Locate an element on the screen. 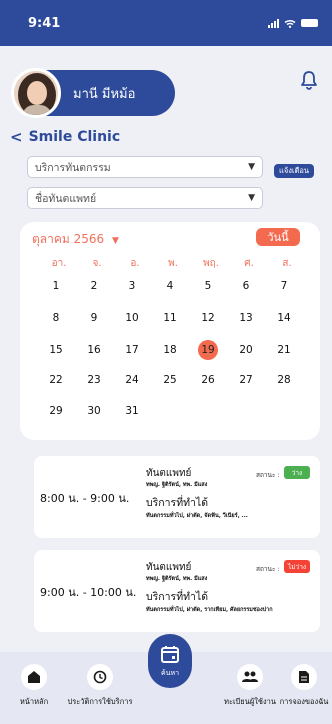  nav-home-label: หน้าหลัก is located at coordinates (34, 701).